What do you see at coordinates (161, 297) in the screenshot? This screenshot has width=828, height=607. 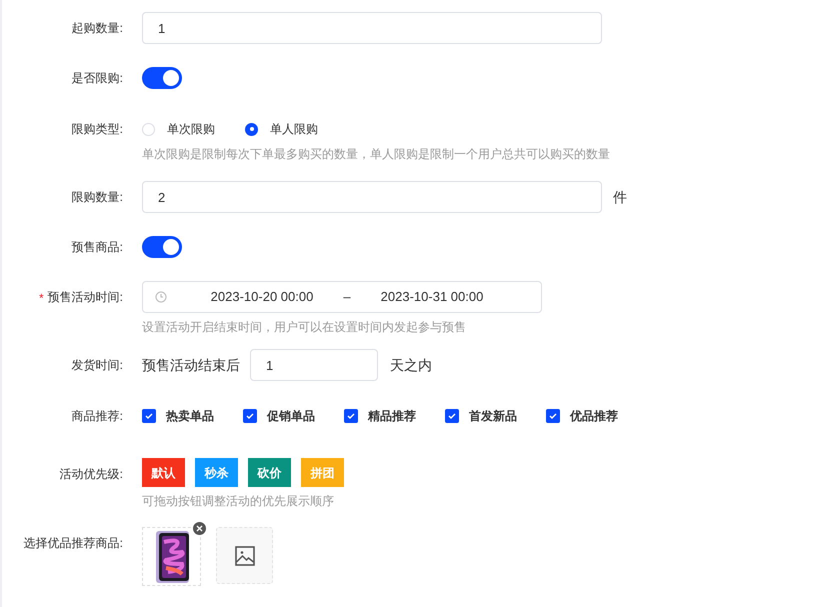 I see `clock-icon` at bounding box center [161, 297].